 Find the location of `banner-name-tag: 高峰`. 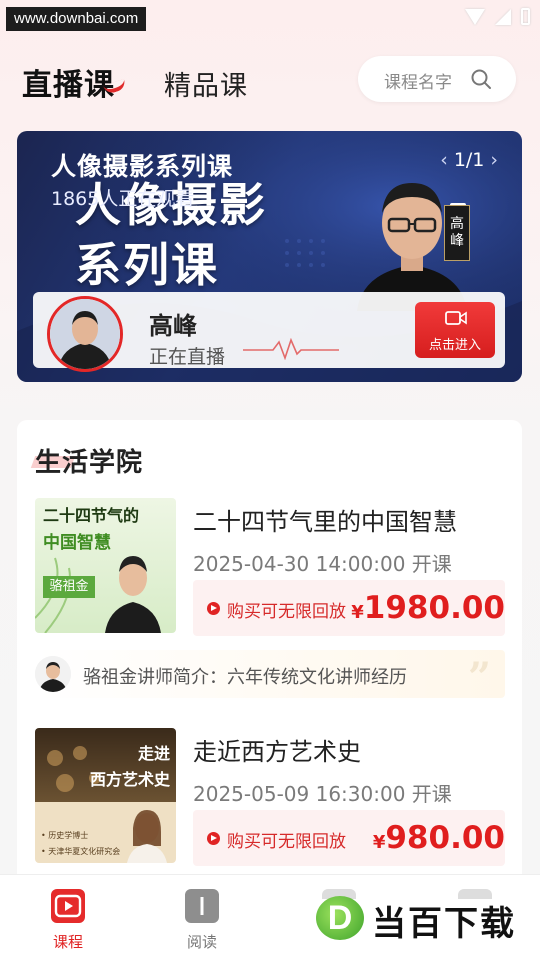

banner-name-tag: 高峰 is located at coordinates (457, 233).